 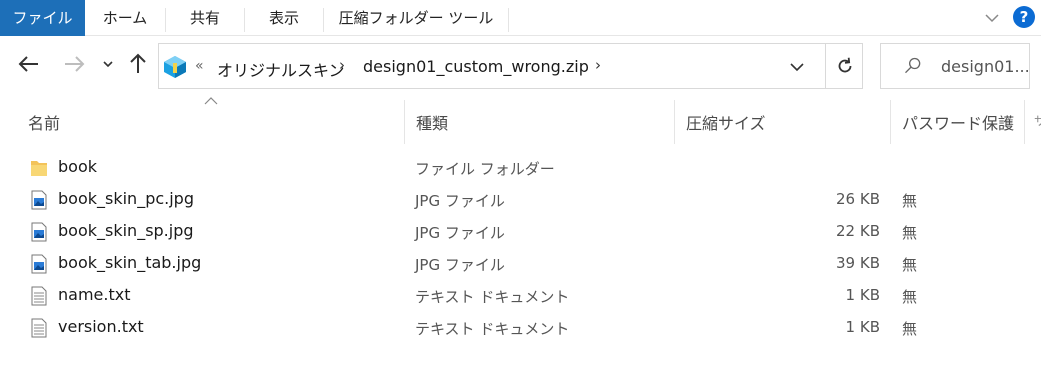 I want to click on help-button: ?, so click(x=1024, y=17).